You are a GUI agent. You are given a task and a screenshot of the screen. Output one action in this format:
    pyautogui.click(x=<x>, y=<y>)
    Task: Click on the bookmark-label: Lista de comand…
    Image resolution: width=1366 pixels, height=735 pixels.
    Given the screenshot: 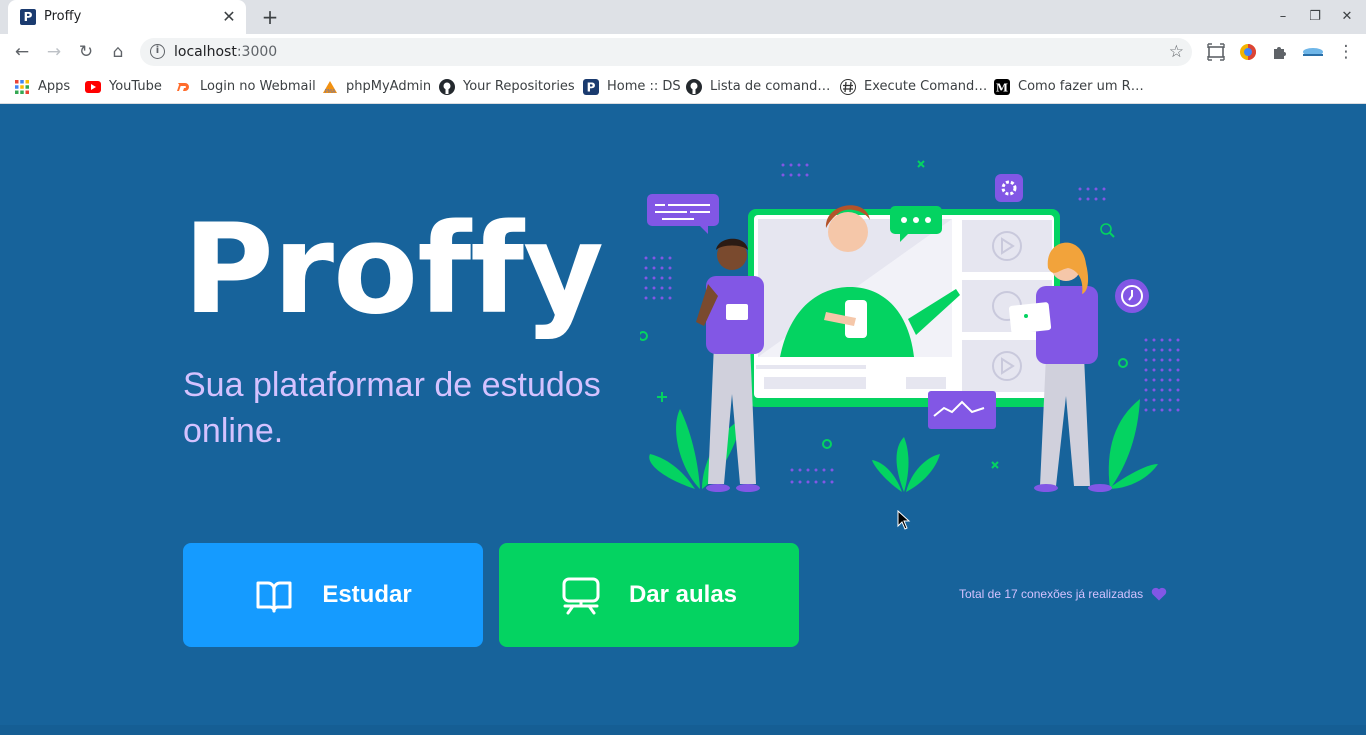 What is the action you would take?
    pyautogui.click(x=770, y=86)
    